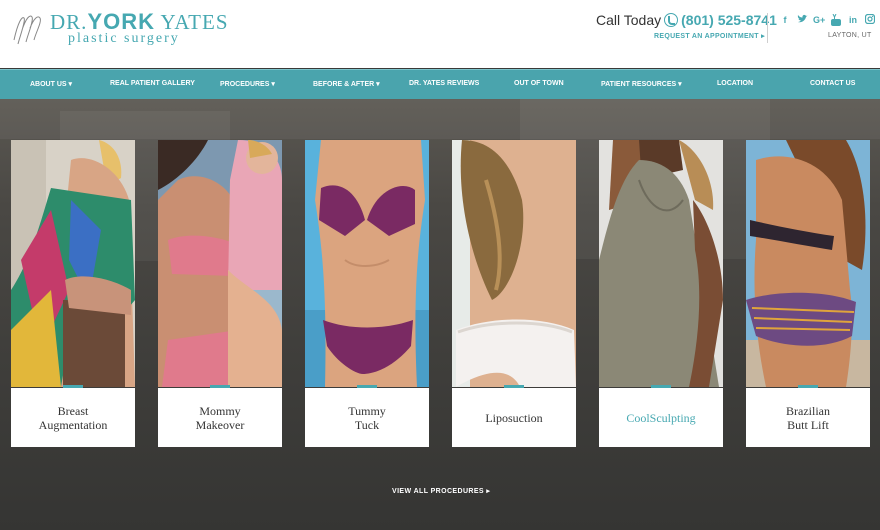  What do you see at coordinates (808, 417) in the screenshot?
I see `card-label: Brazilian Butt Lift` at bounding box center [808, 417].